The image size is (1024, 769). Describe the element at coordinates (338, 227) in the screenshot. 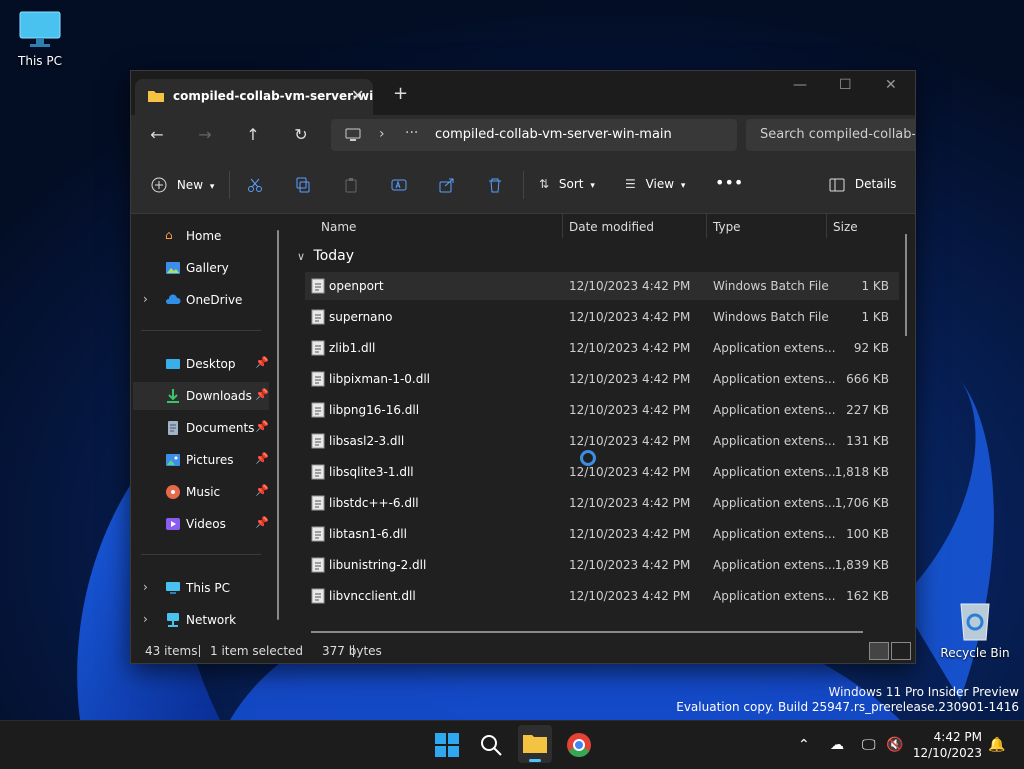

I see `column-header-name: Name` at that location.